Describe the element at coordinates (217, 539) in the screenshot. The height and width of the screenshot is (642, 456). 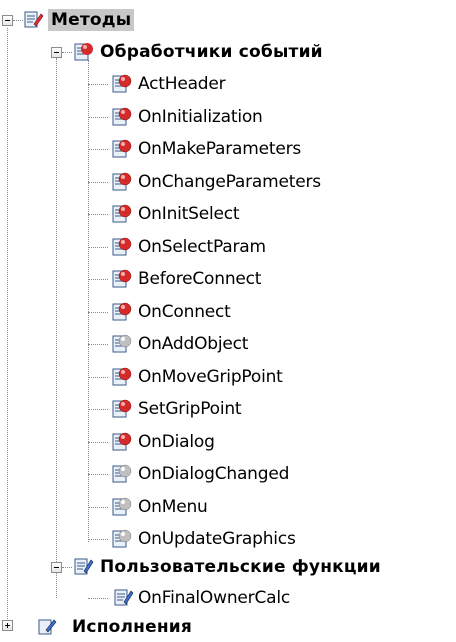
I see `tree-item-label: OnUpdateGraphics` at that location.